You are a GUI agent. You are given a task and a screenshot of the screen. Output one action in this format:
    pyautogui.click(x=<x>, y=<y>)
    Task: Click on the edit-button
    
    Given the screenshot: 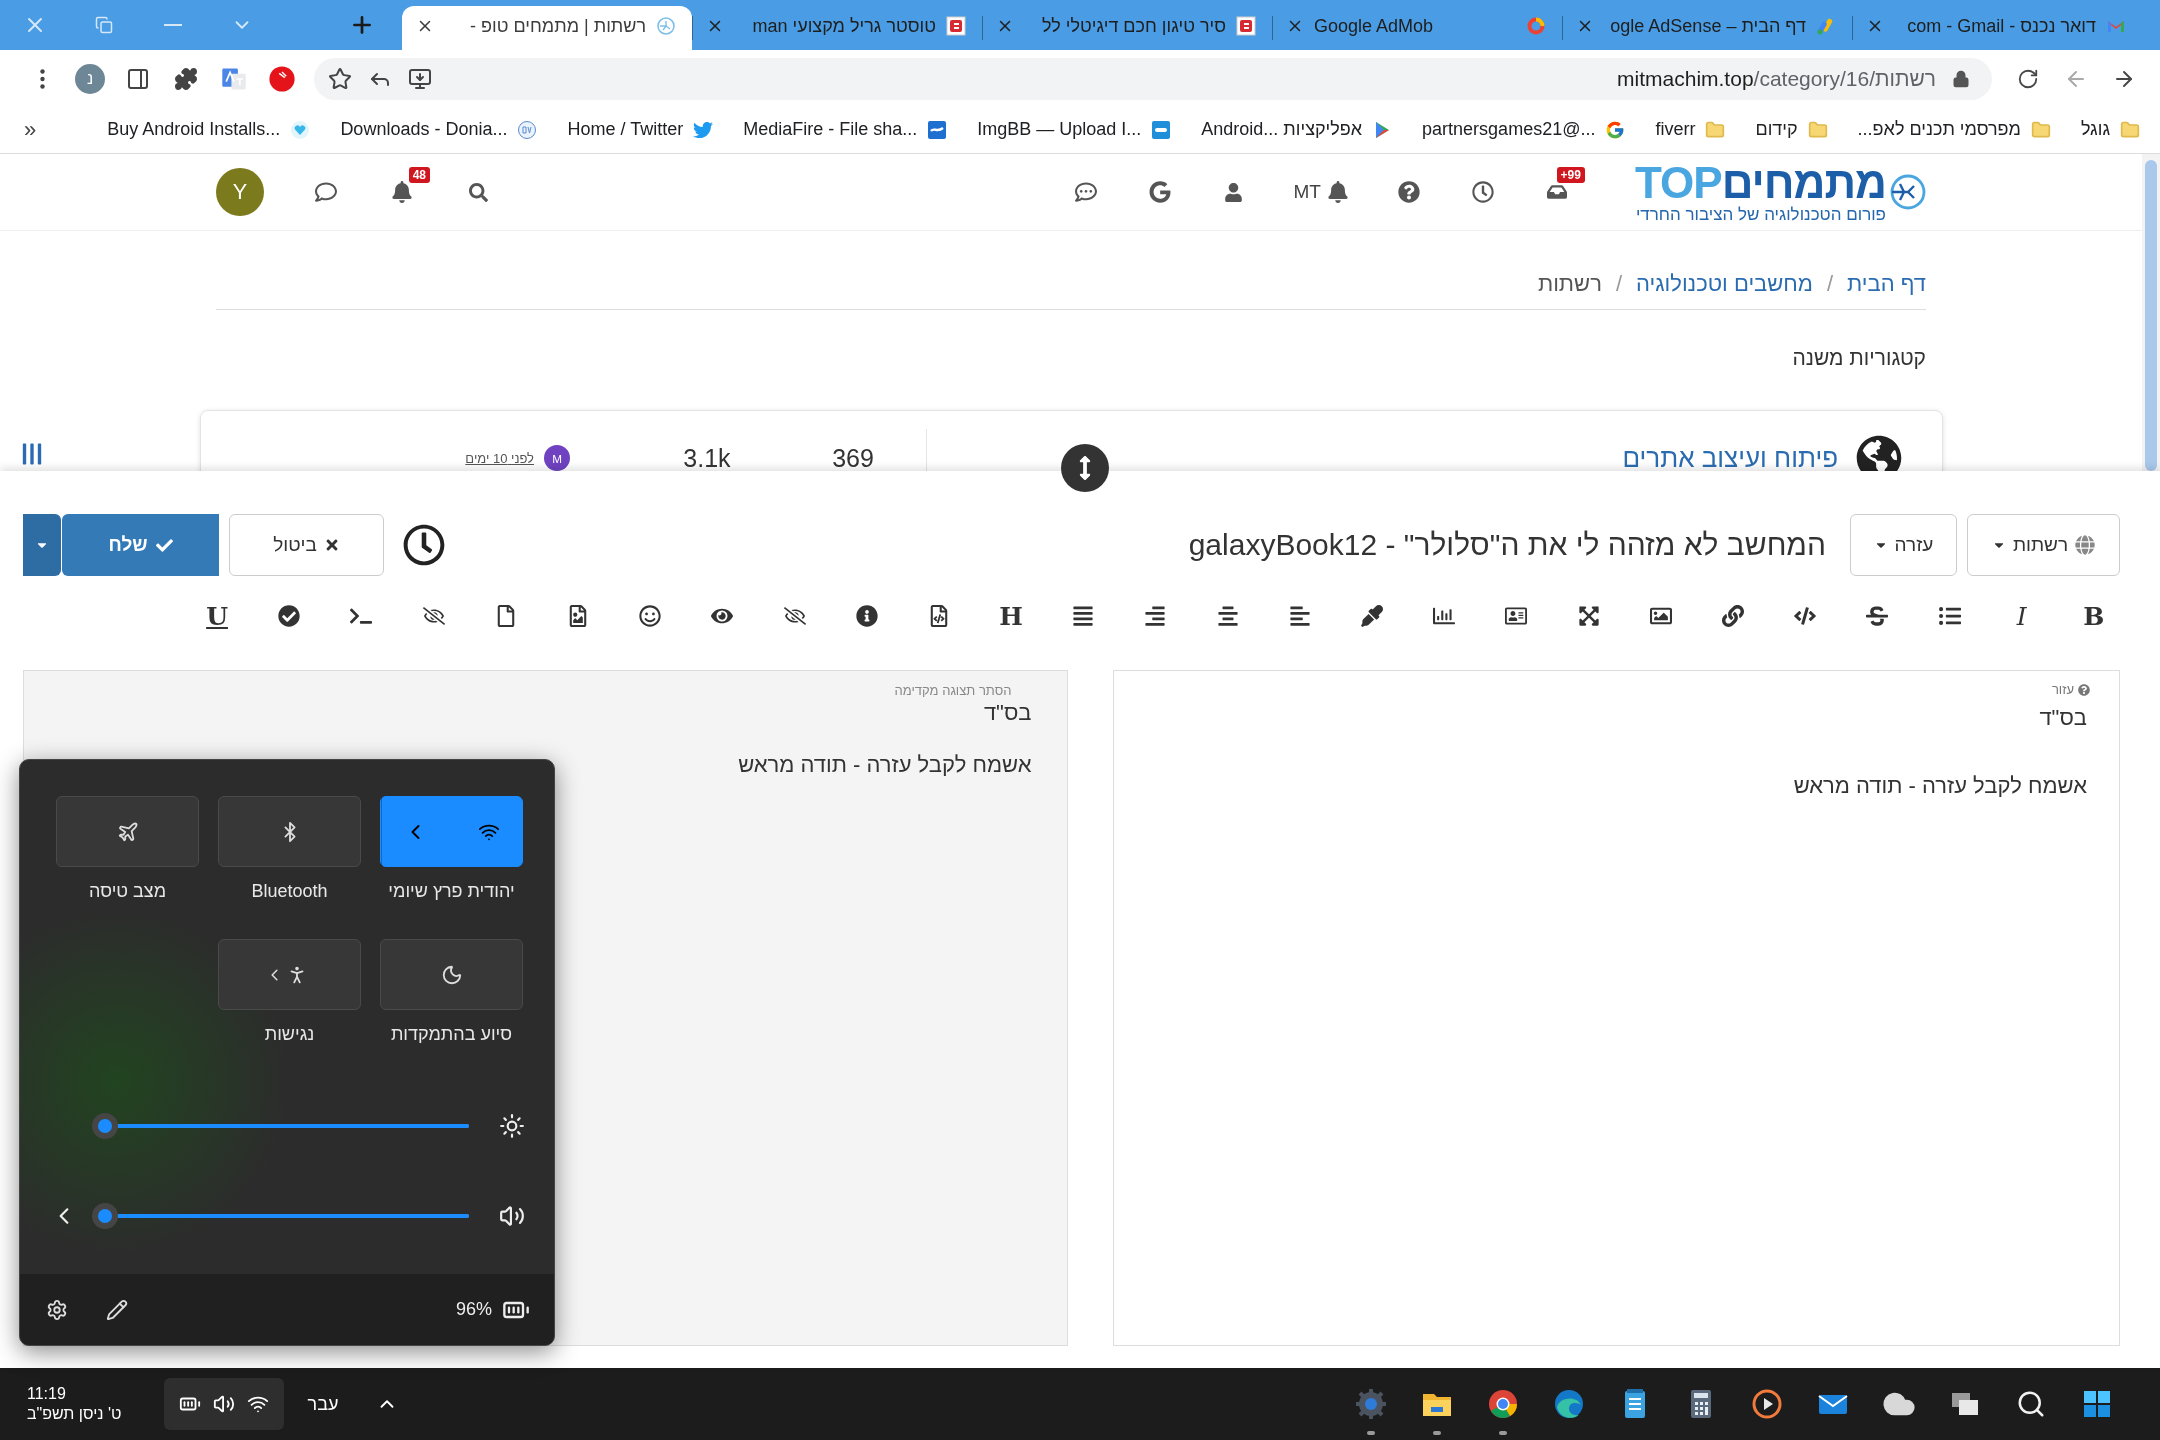 What is the action you would take?
    pyautogui.click(x=117, y=1309)
    